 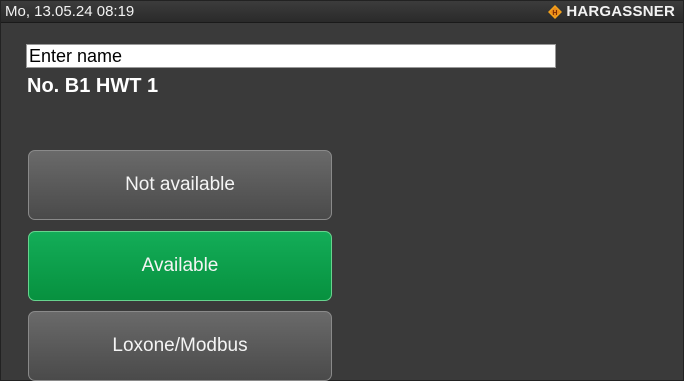 I want to click on hargassner-logo-icon: H, so click(x=555, y=11).